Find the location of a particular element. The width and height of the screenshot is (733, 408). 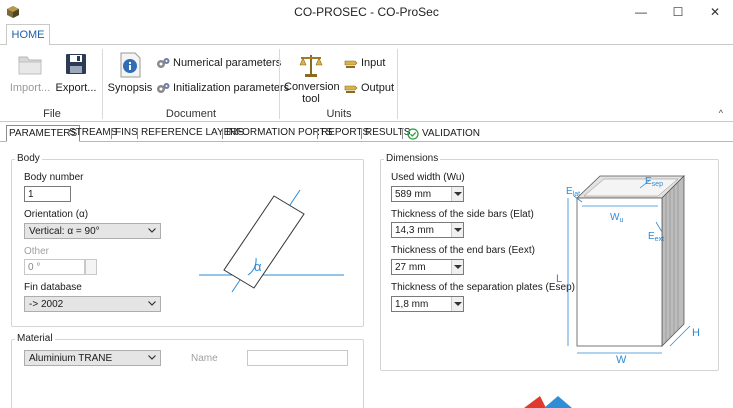

conversion-tool-button: Conversion tool is located at coordinates (312, 79).